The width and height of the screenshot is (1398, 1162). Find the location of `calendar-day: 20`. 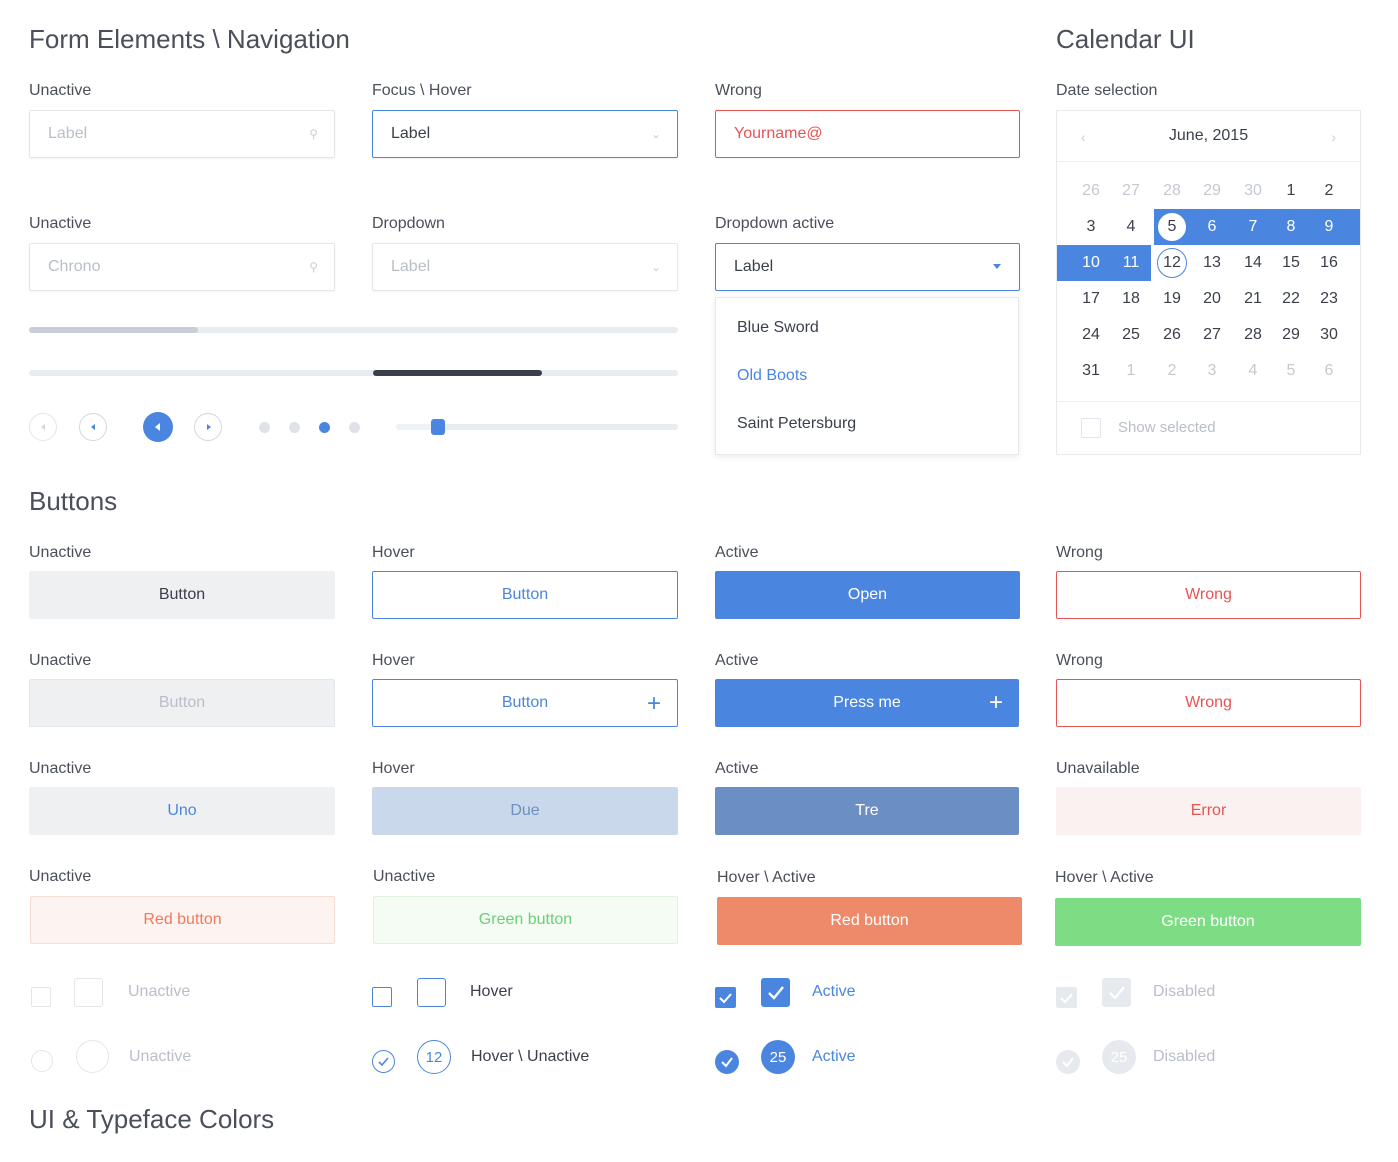

calendar-day: 20 is located at coordinates (1212, 299).